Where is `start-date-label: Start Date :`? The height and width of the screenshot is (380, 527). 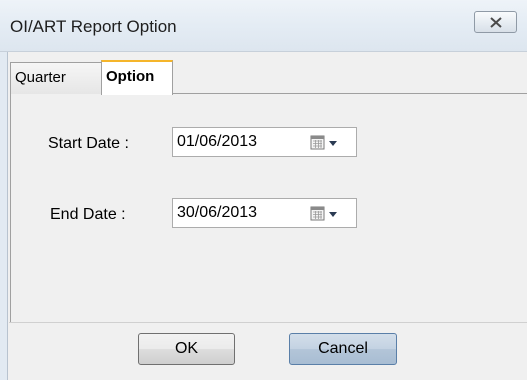
start-date-label: Start Date : is located at coordinates (88, 143).